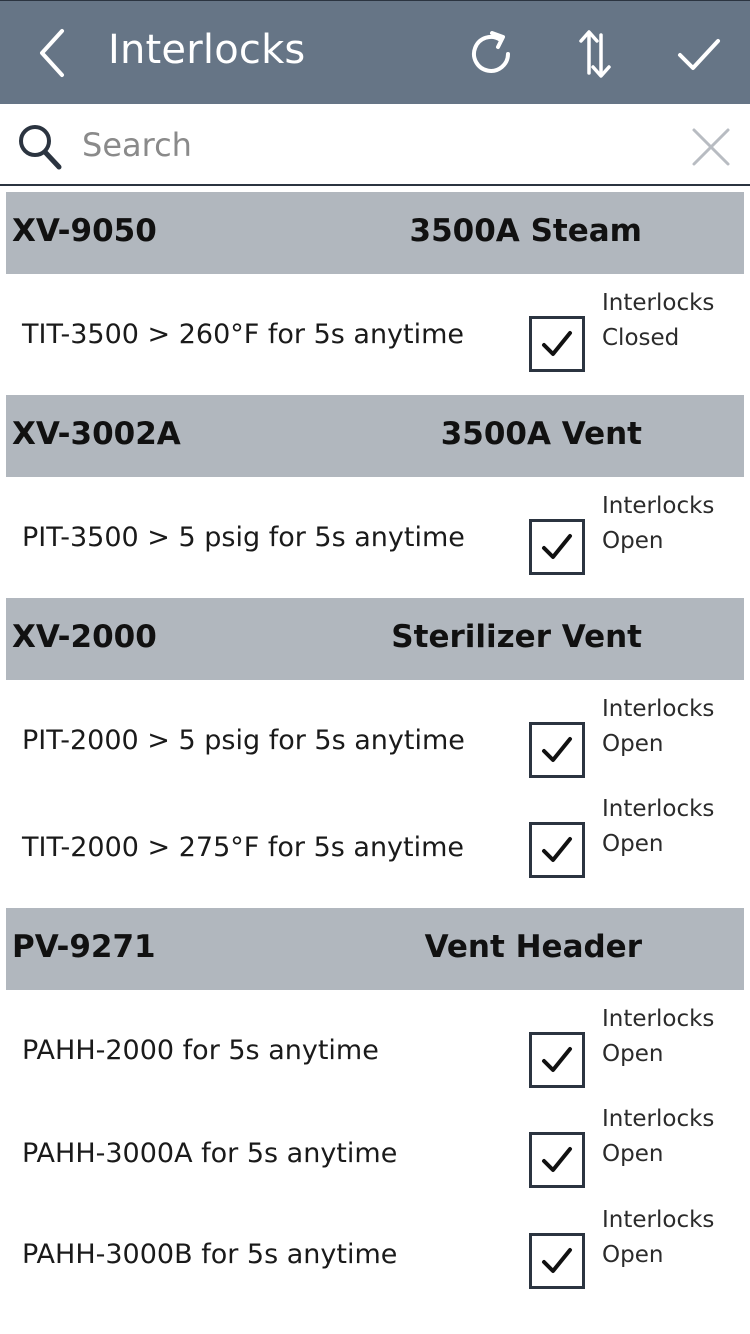 Image resolution: width=750 pixels, height=1334 pixels. I want to click on interlock-condition: TIT-2000 > 275°F for 5s anytime, so click(243, 847).